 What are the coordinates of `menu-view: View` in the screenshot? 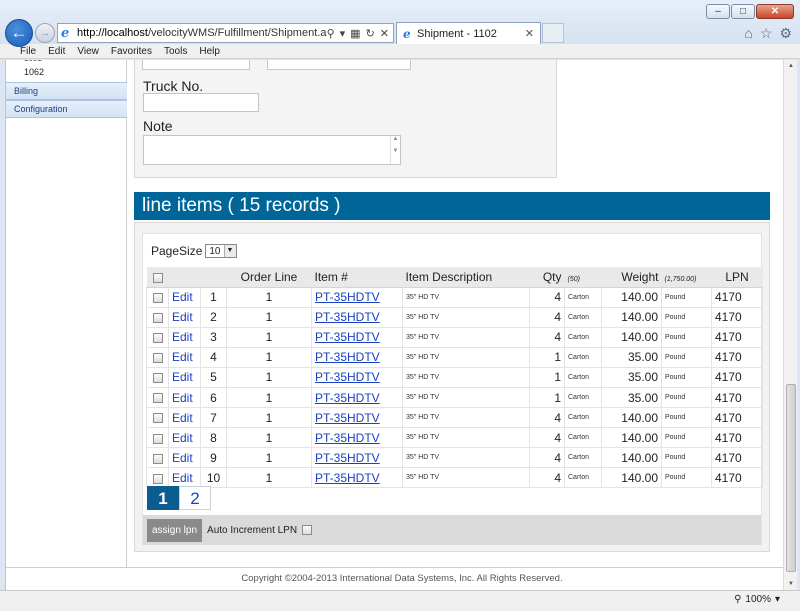 It's located at (88, 51).